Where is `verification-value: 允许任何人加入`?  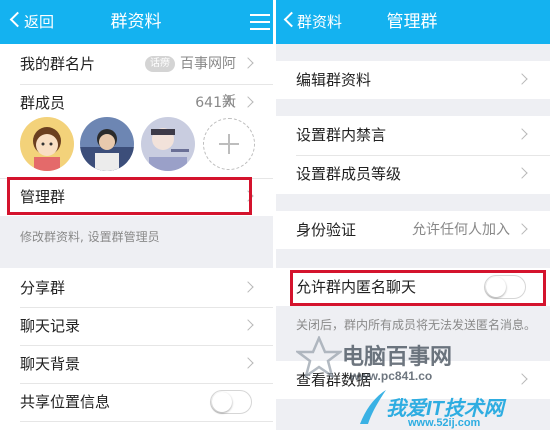 verification-value: 允许任何人加入 is located at coordinates (461, 230).